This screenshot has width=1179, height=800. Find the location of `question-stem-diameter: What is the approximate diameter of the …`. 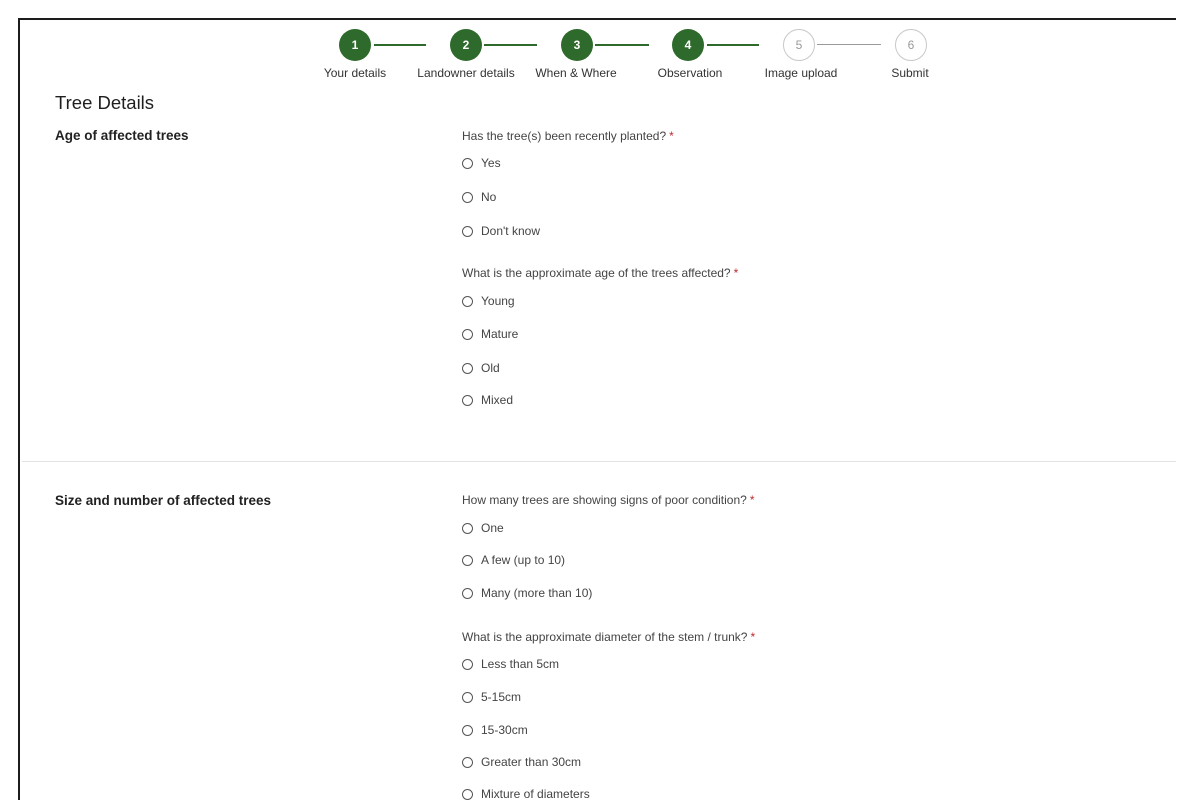

question-stem-diameter: What is the approximate diameter of the … is located at coordinates (608, 637).